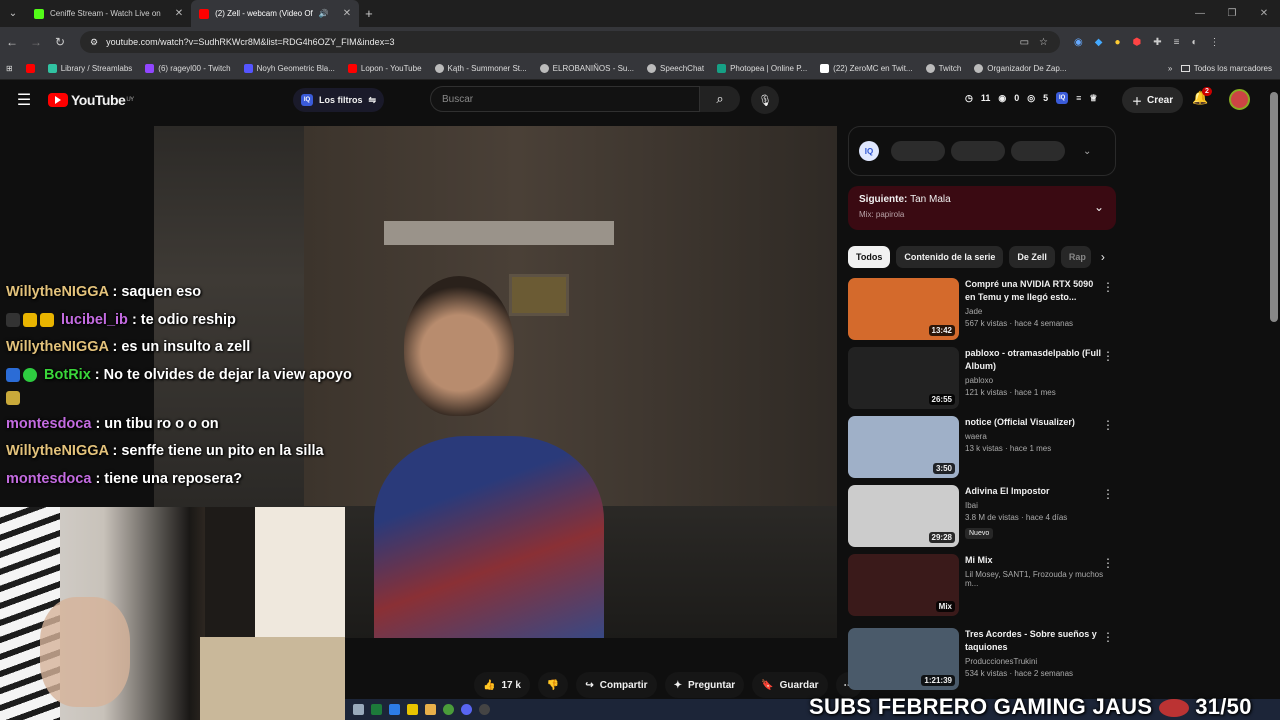 This screenshot has height=720, width=1280. I want to click on extension-icon: ●, so click(1117, 42).